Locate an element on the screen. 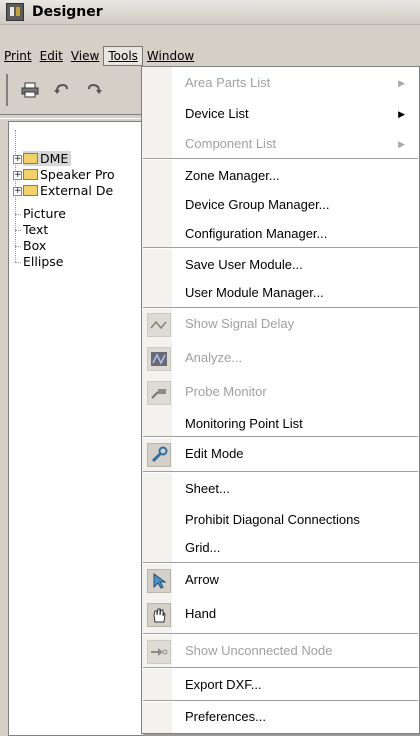 This screenshot has width=420, height=736. analyze-icon is located at coordinates (159, 359).